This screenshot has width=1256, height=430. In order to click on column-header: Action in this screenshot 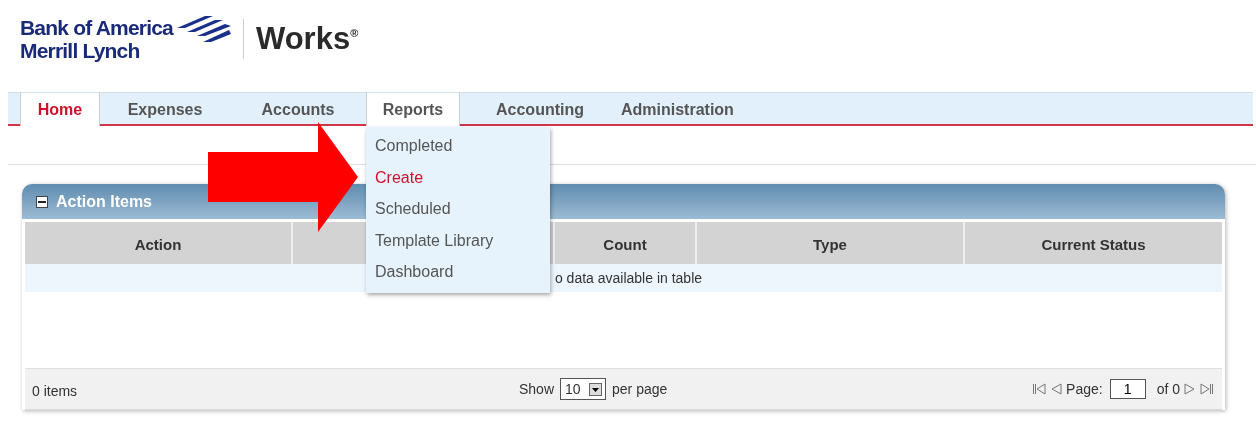, I will do `click(158, 243)`.